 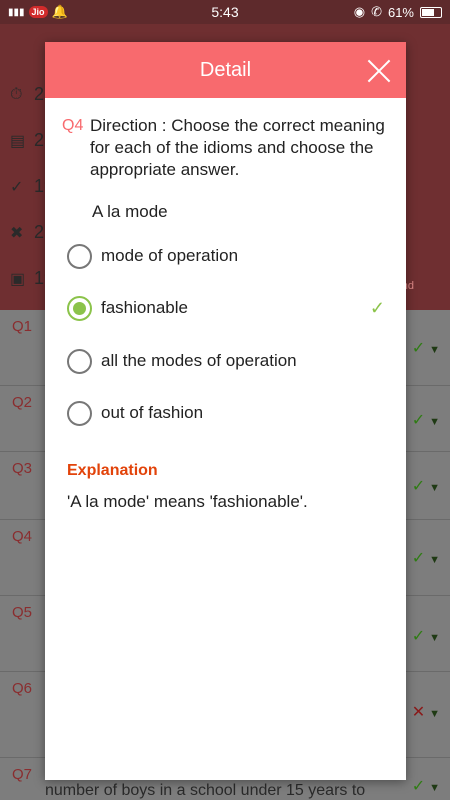 What do you see at coordinates (199, 360) in the screenshot?
I see `option-label: all the modes of operation` at bounding box center [199, 360].